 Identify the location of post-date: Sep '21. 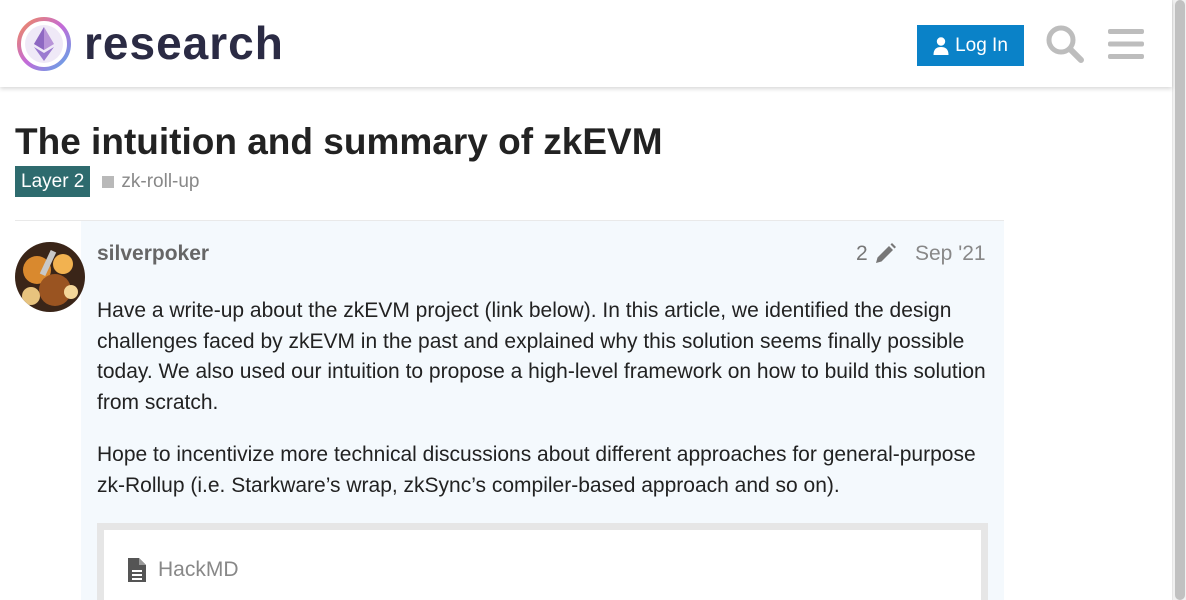
(950, 254).